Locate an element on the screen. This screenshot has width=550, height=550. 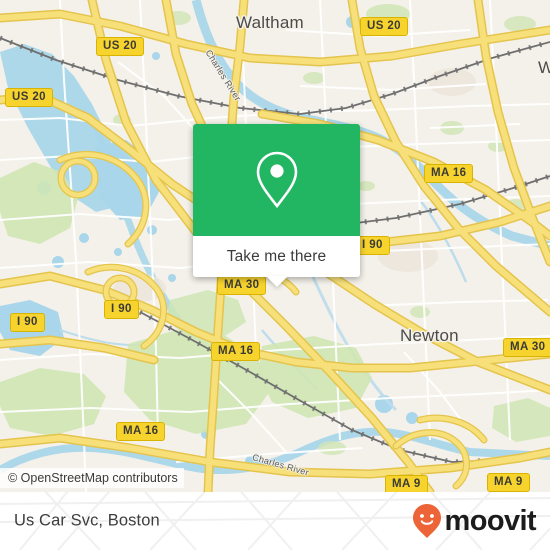
road-shield-us-20-a: US 20 is located at coordinates (120, 46).